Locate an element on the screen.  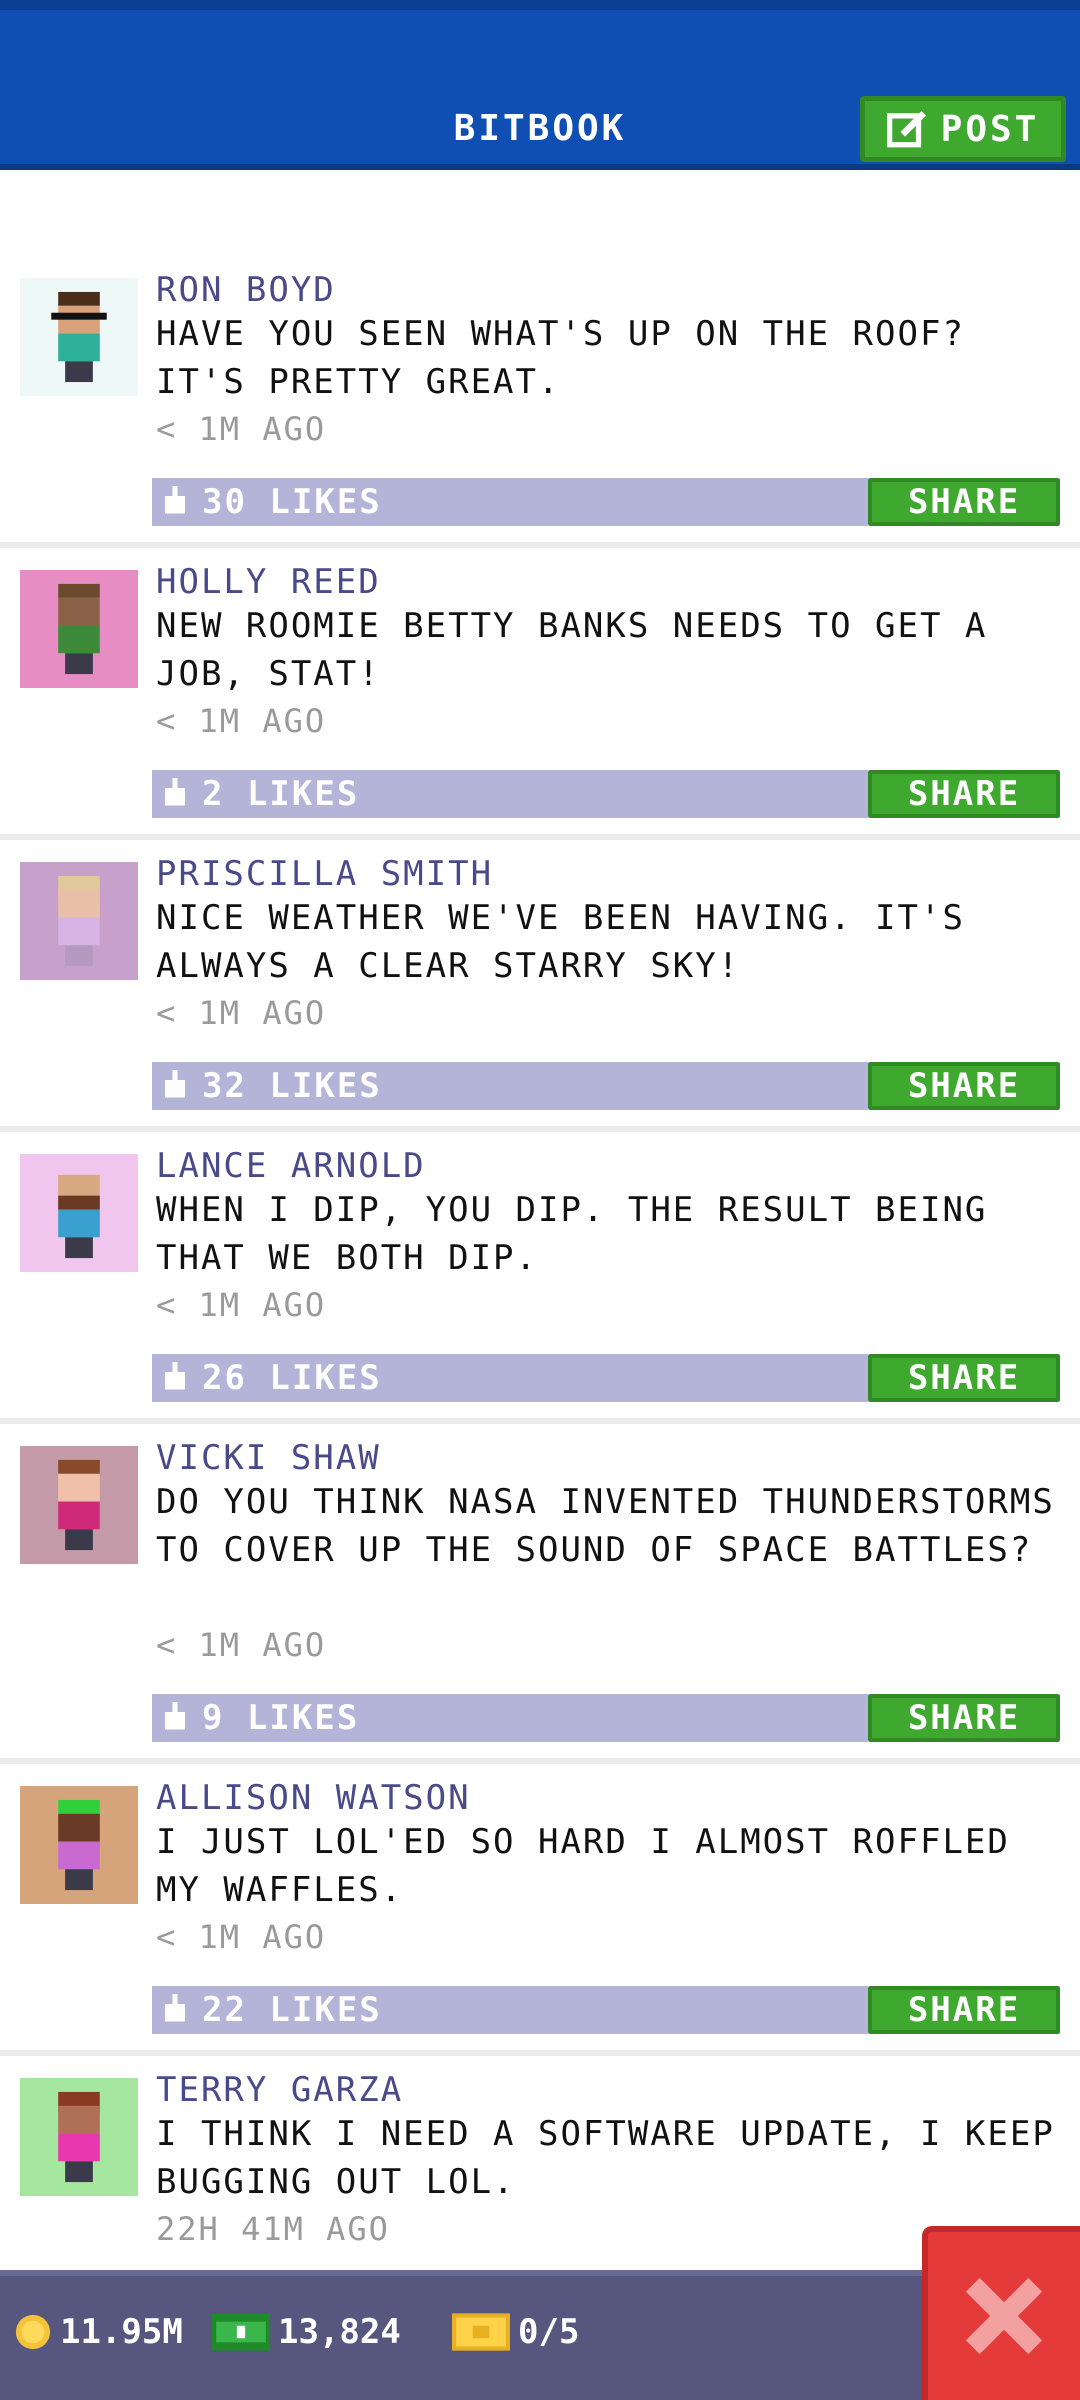
like-bar: 26 LIKES SHARE is located at coordinates (606, 1378).